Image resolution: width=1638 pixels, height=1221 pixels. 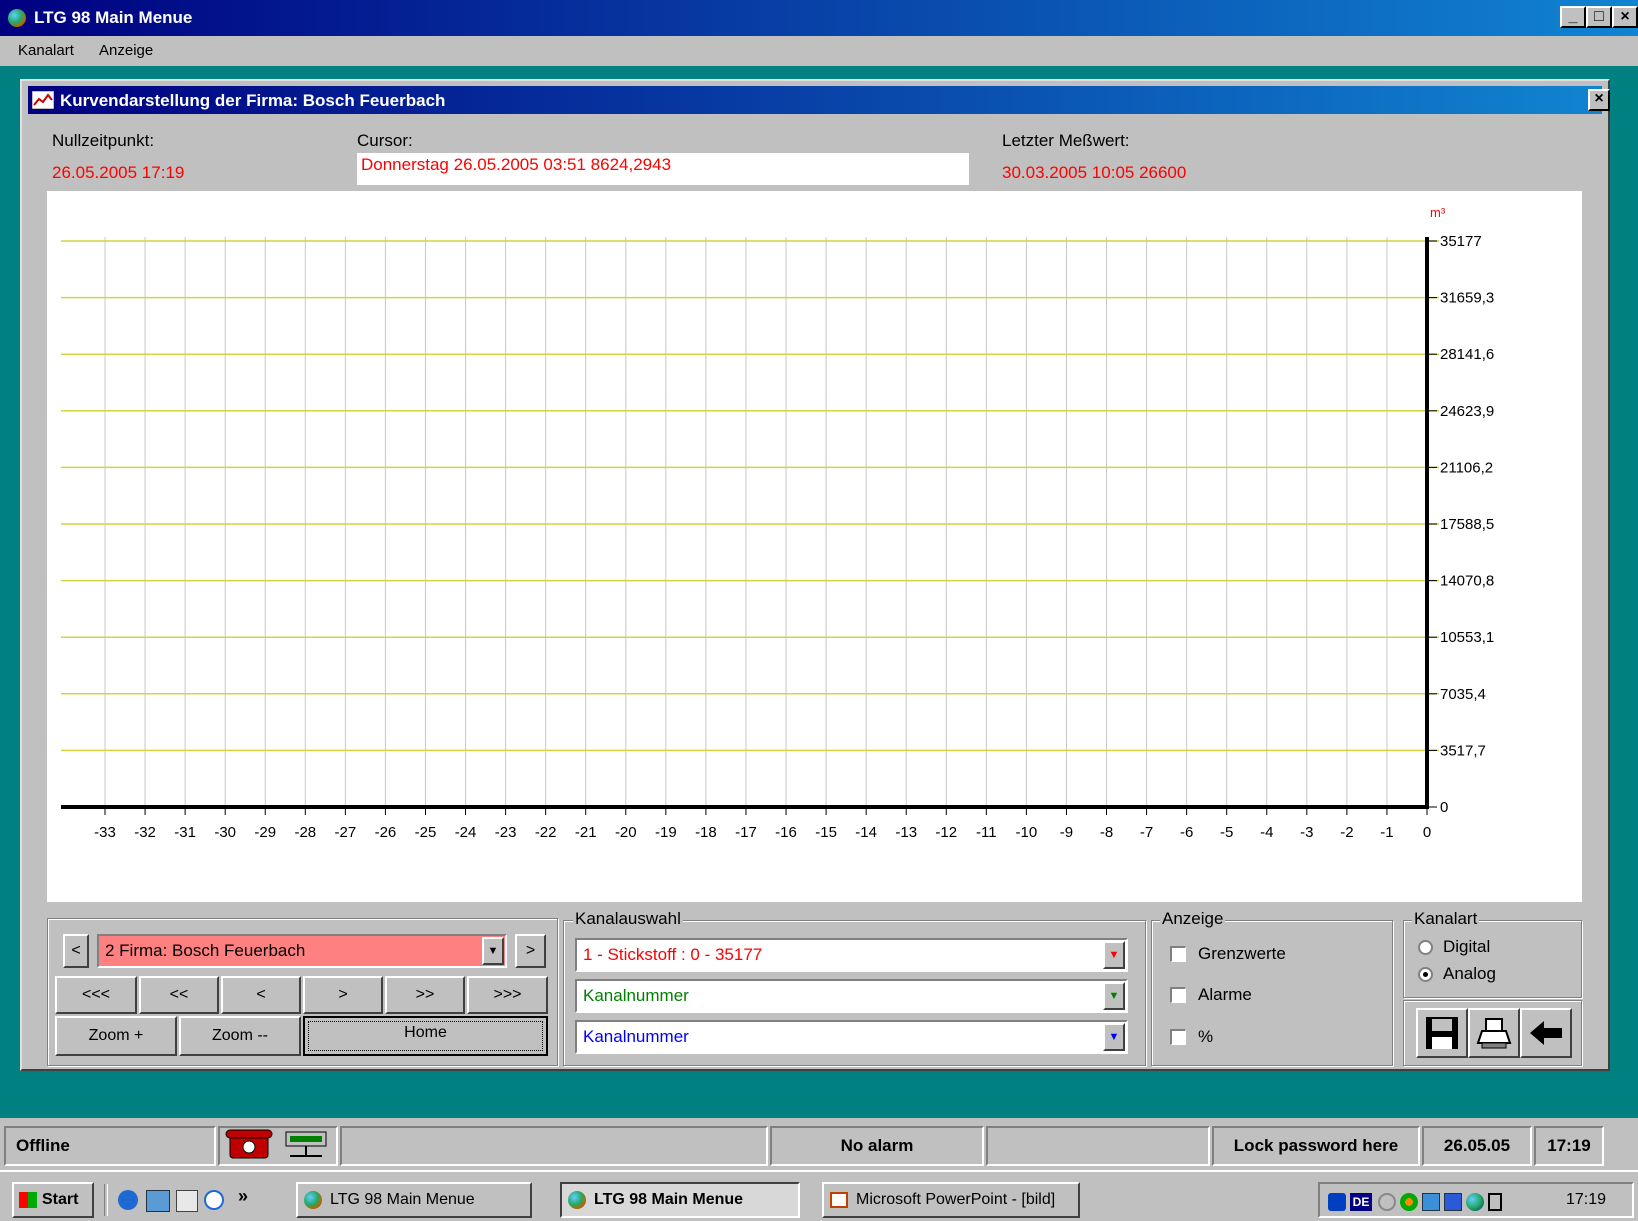 I want to click on taskbar-powerpoint: Microsoft PowerPoint - [bild], so click(x=951, y=1200).